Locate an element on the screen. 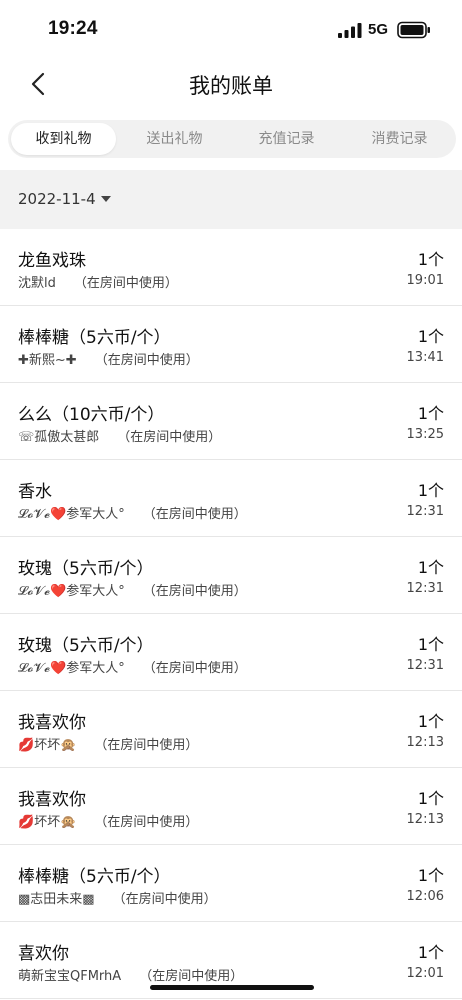 The width and height of the screenshot is (462, 1000). status-bar: 19:24 5G is located at coordinates (231, 31).